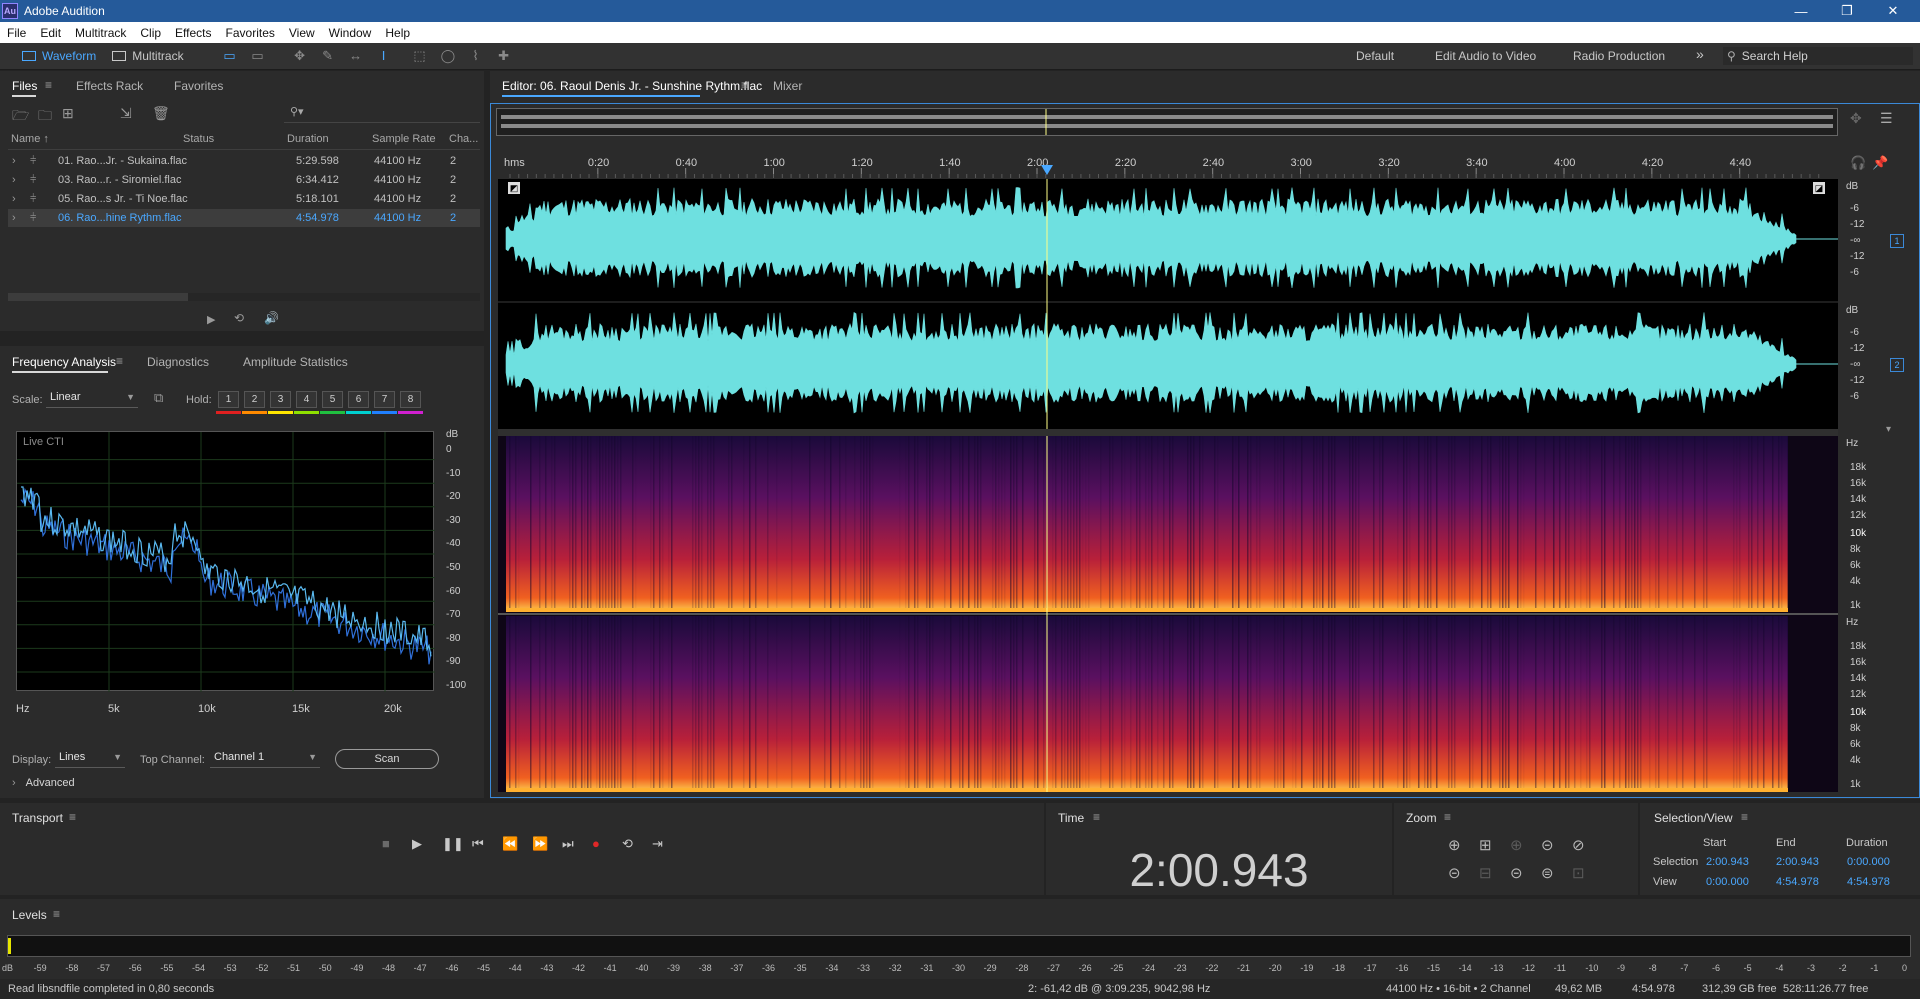  What do you see at coordinates (568, 844) in the screenshot?
I see `move-to-end-button: ⏭` at bounding box center [568, 844].